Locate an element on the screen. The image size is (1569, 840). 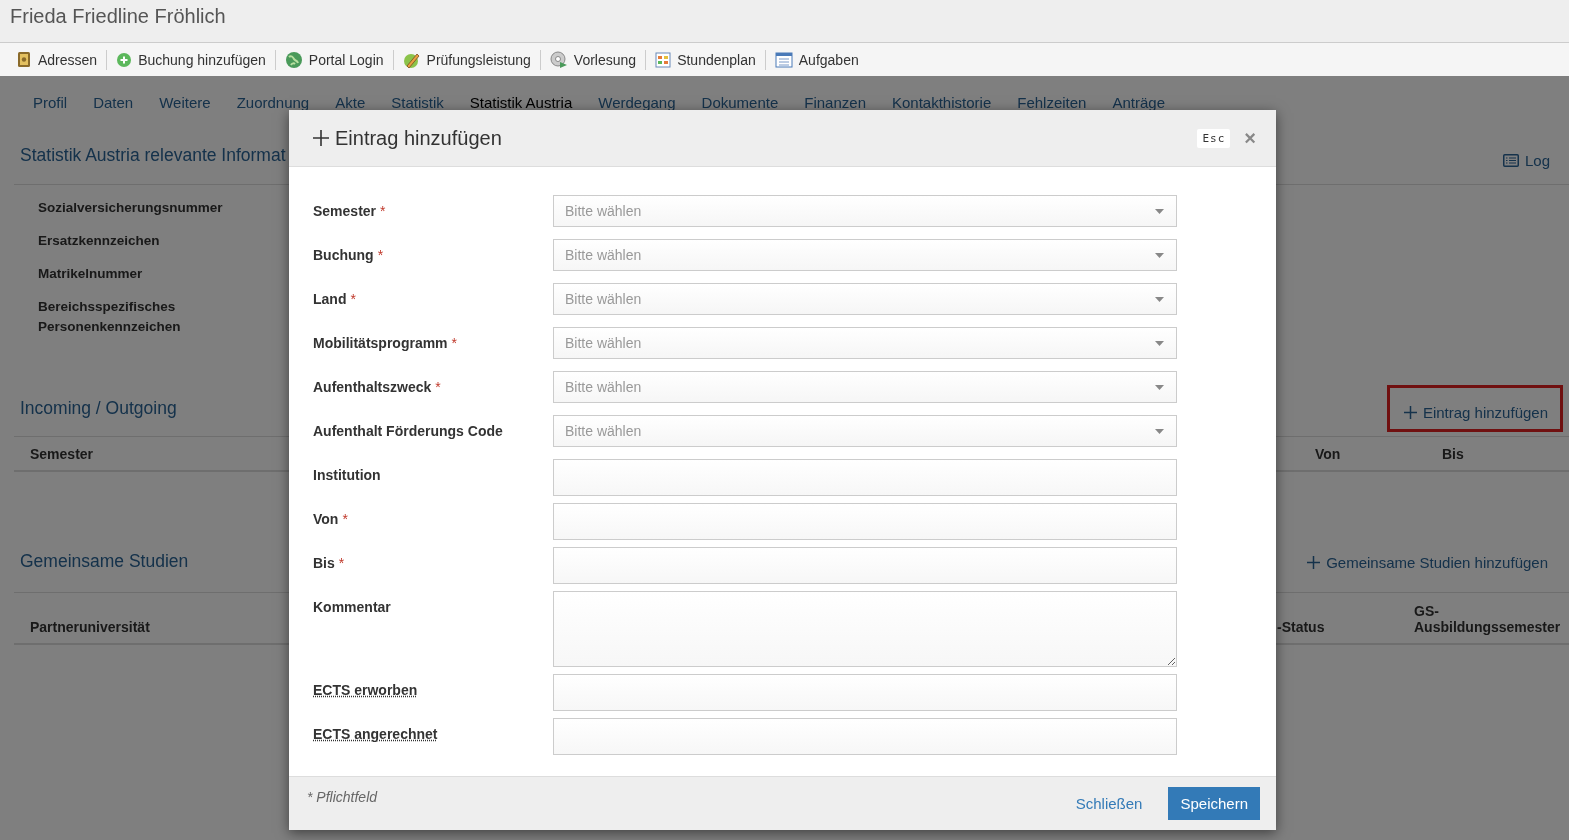
tab: Fehlzeiten is located at coordinates (1052, 102).